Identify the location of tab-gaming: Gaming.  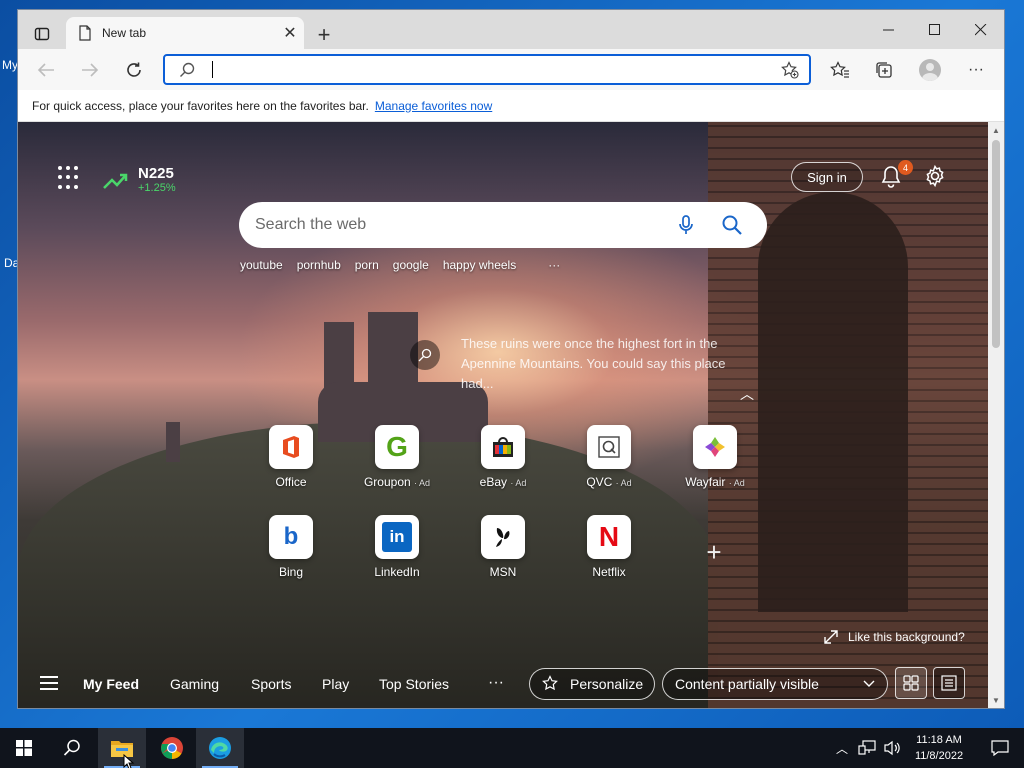
(194, 684).